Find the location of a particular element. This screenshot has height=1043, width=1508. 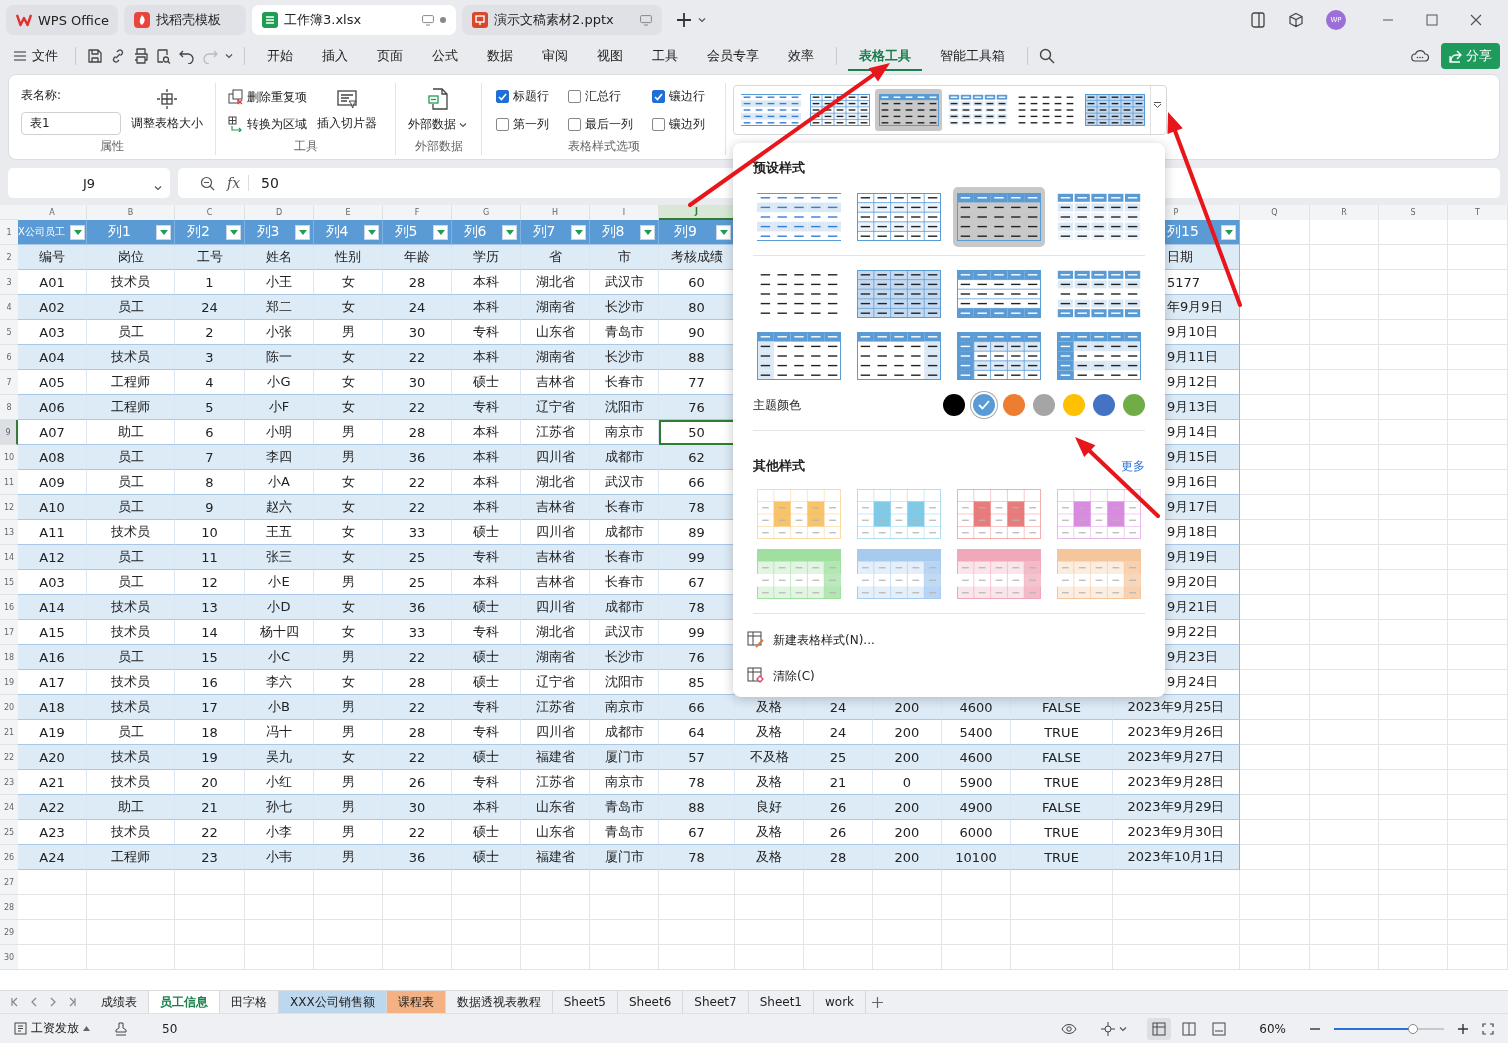

convert-to-range-button: 转换为区域 is located at coordinates (267, 124).